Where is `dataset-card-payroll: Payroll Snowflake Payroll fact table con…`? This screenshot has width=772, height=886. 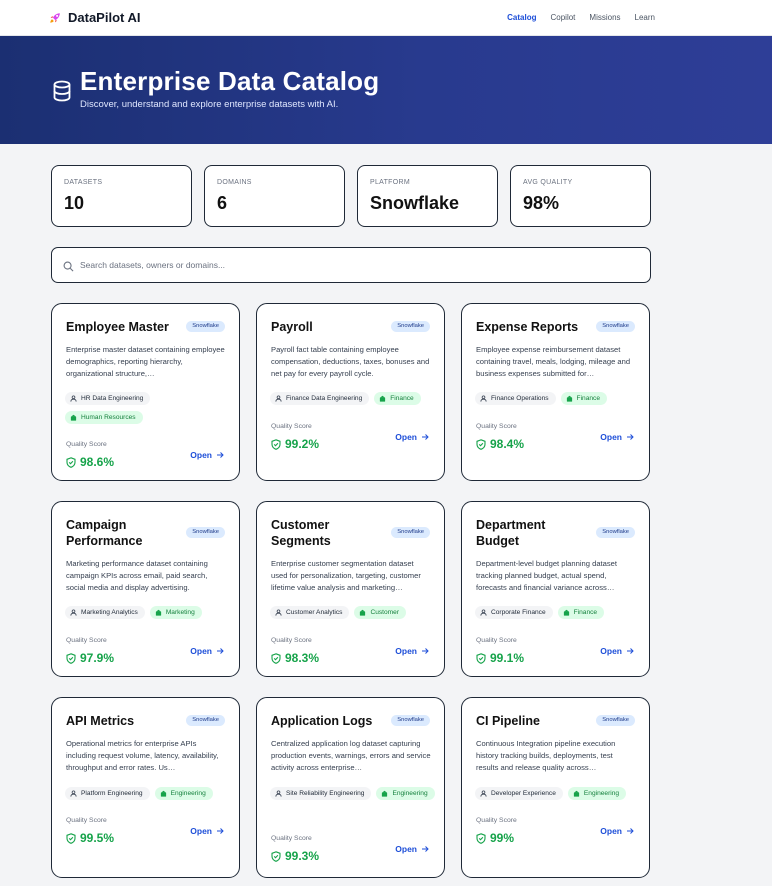
dataset-card-payroll: Payroll Snowflake Payroll fact table con… is located at coordinates (350, 392).